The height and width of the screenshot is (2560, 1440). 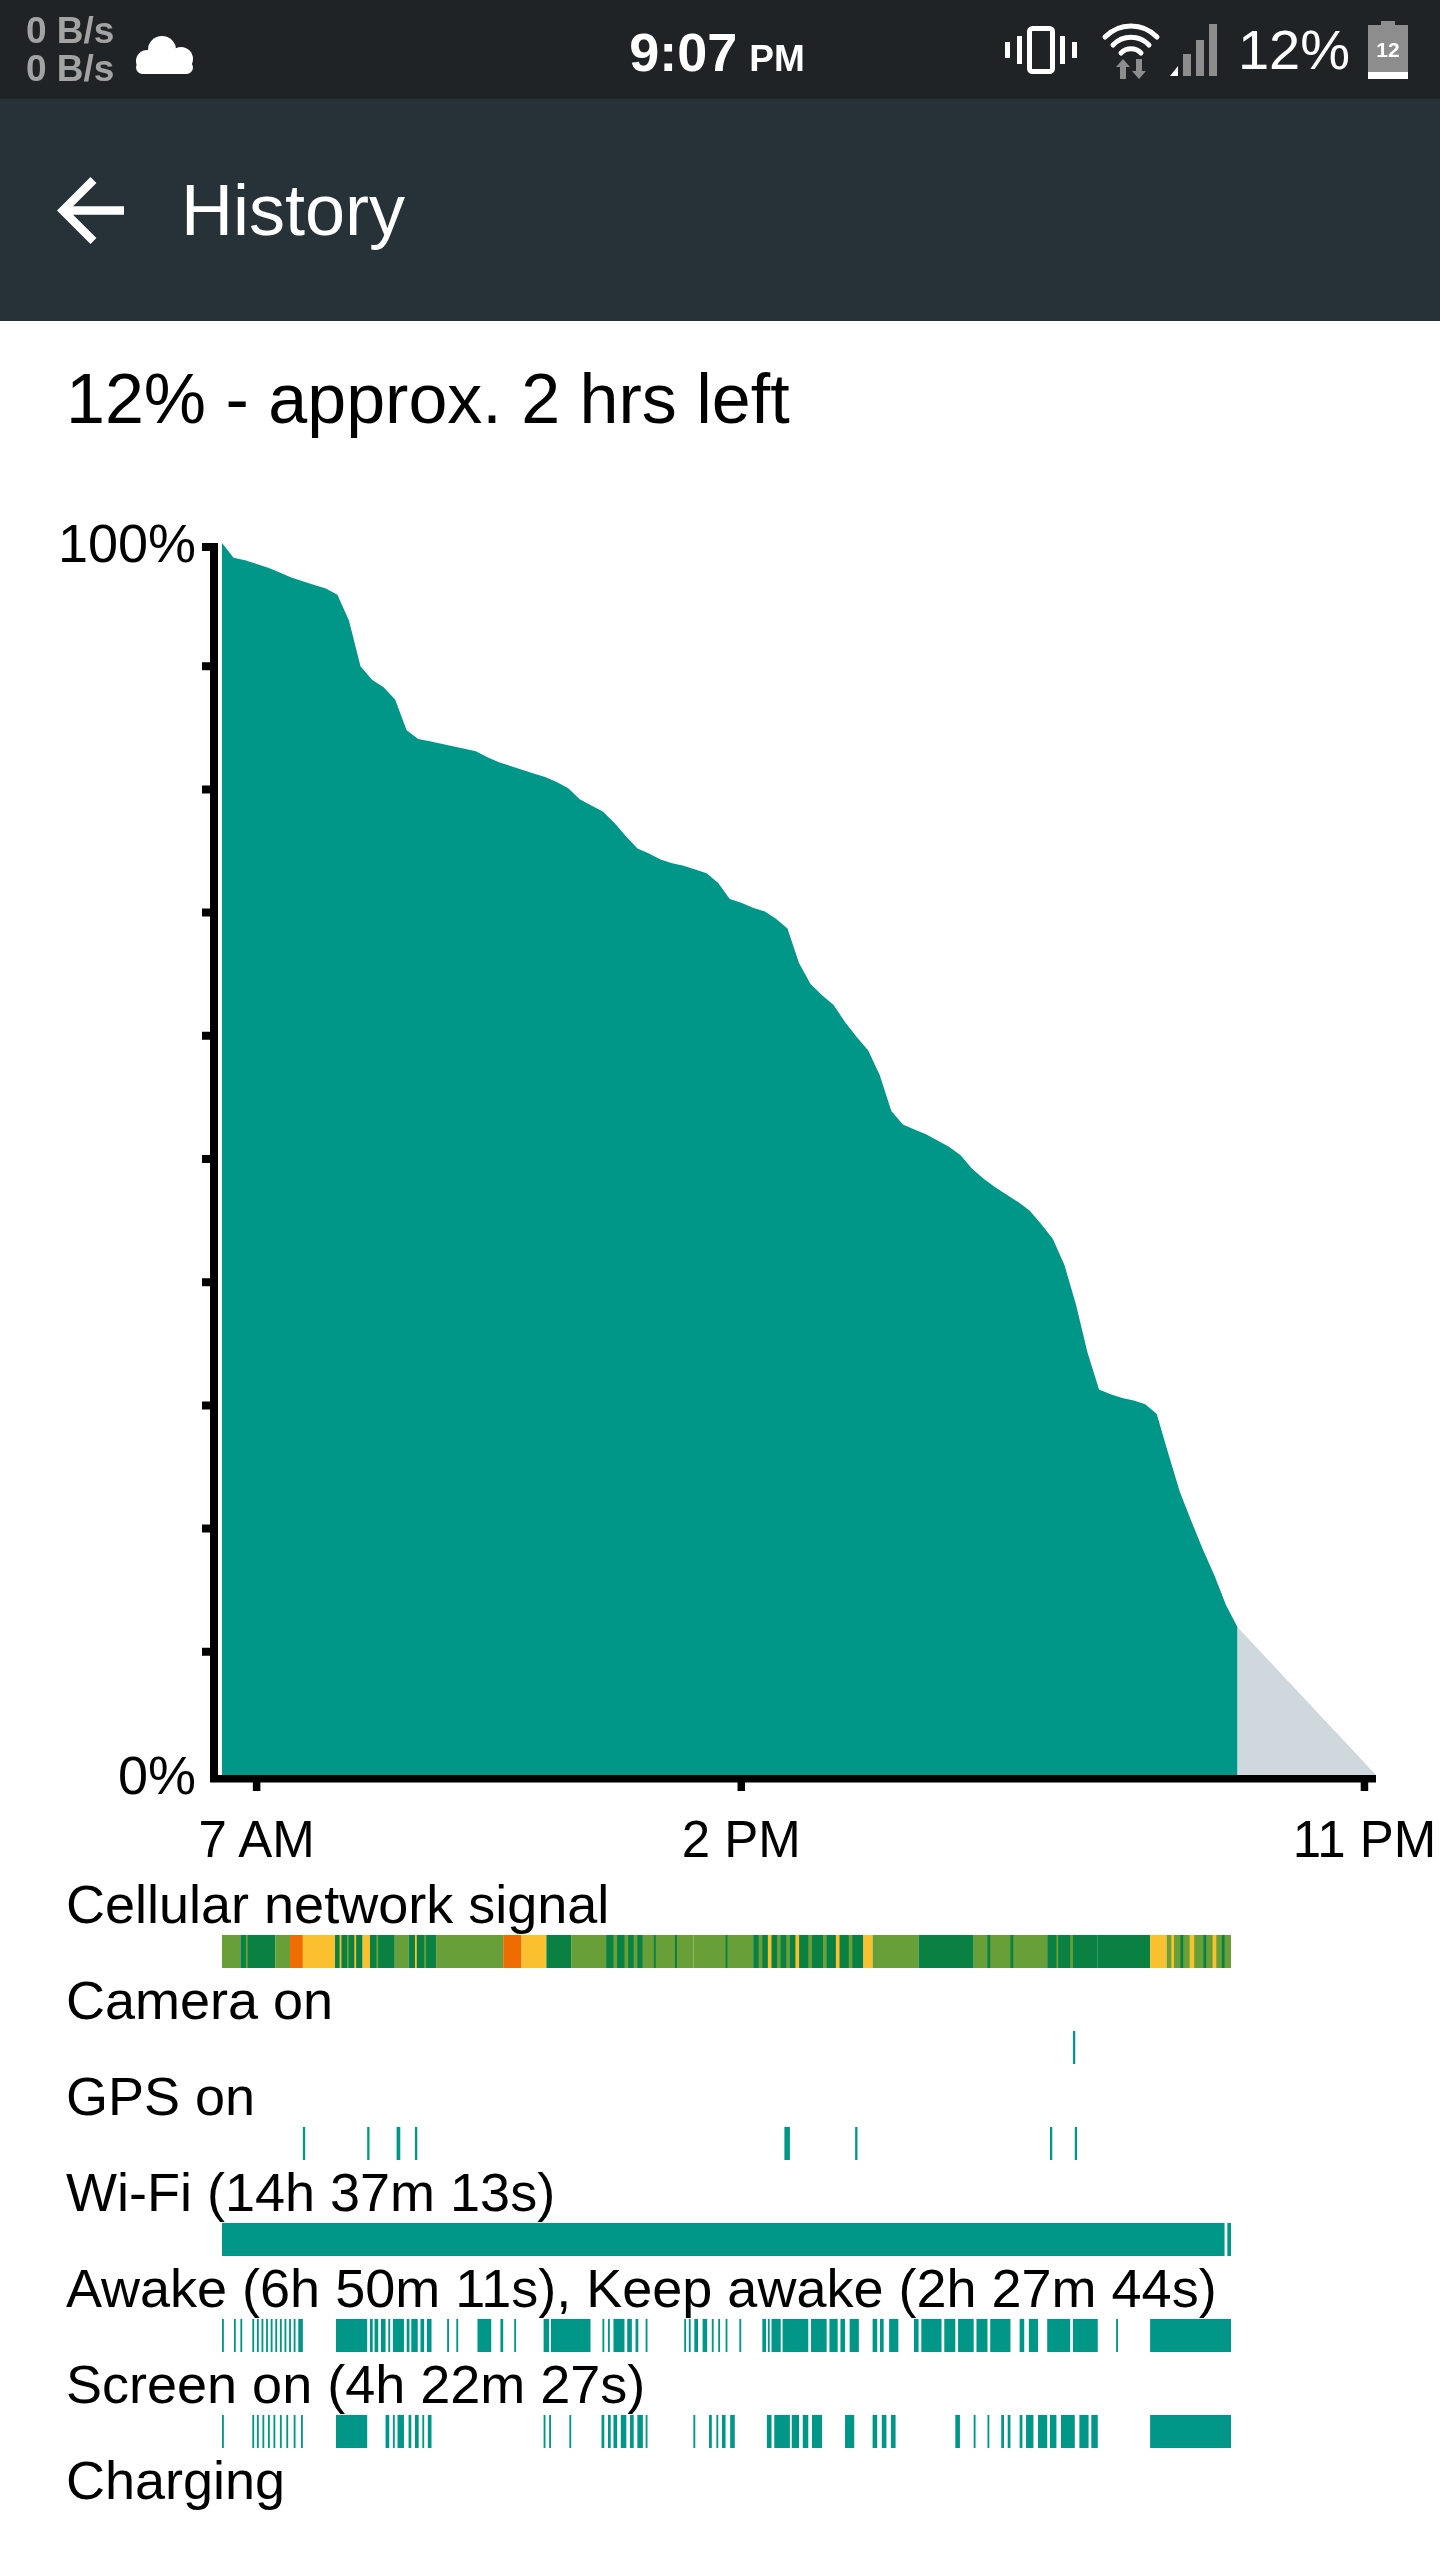 I want to click on vibrate-icon, so click(x=1040, y=49).